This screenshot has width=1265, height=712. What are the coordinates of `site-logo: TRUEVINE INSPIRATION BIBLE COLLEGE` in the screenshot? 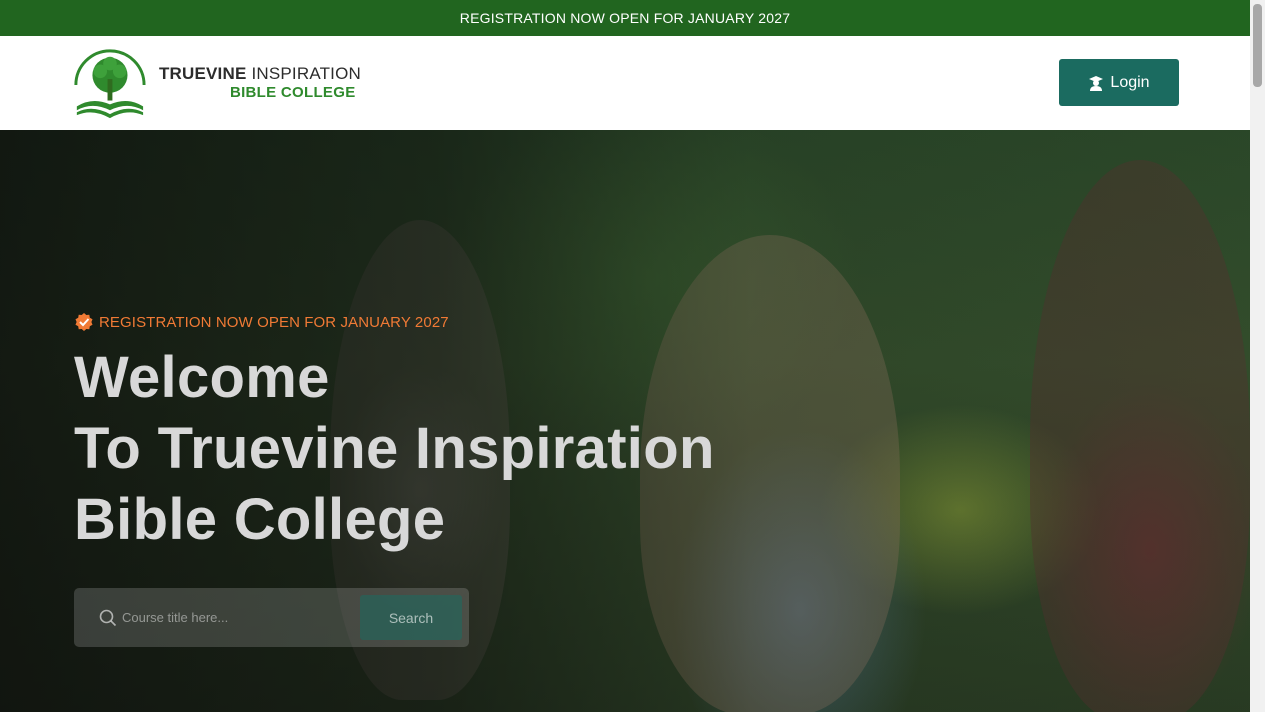 It's located at (216, 83).